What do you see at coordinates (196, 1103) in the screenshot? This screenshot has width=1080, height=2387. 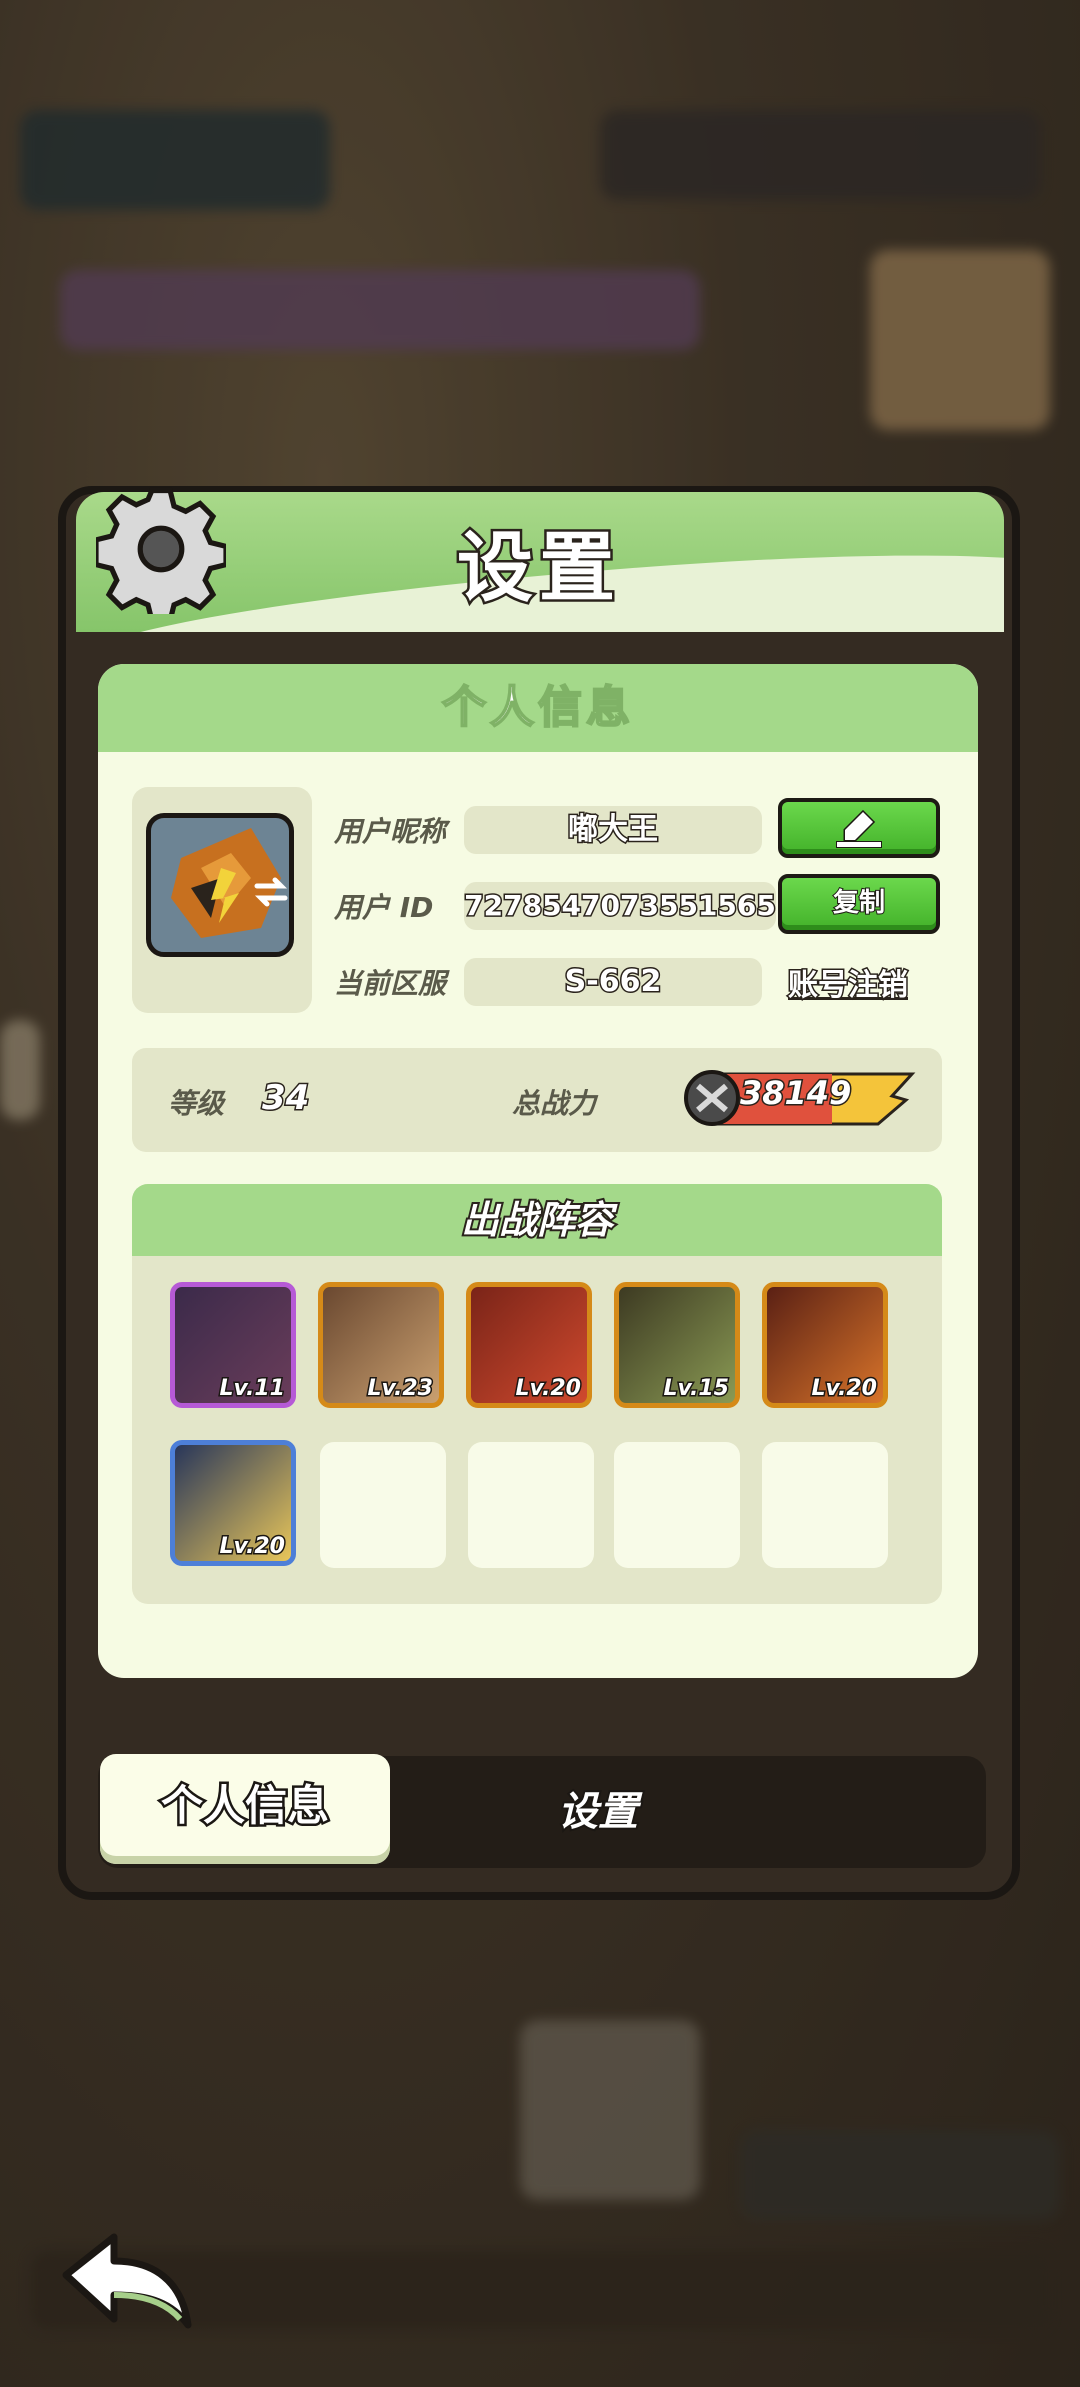 I see `level-label: 等级` at bounding box center [196, 1103].